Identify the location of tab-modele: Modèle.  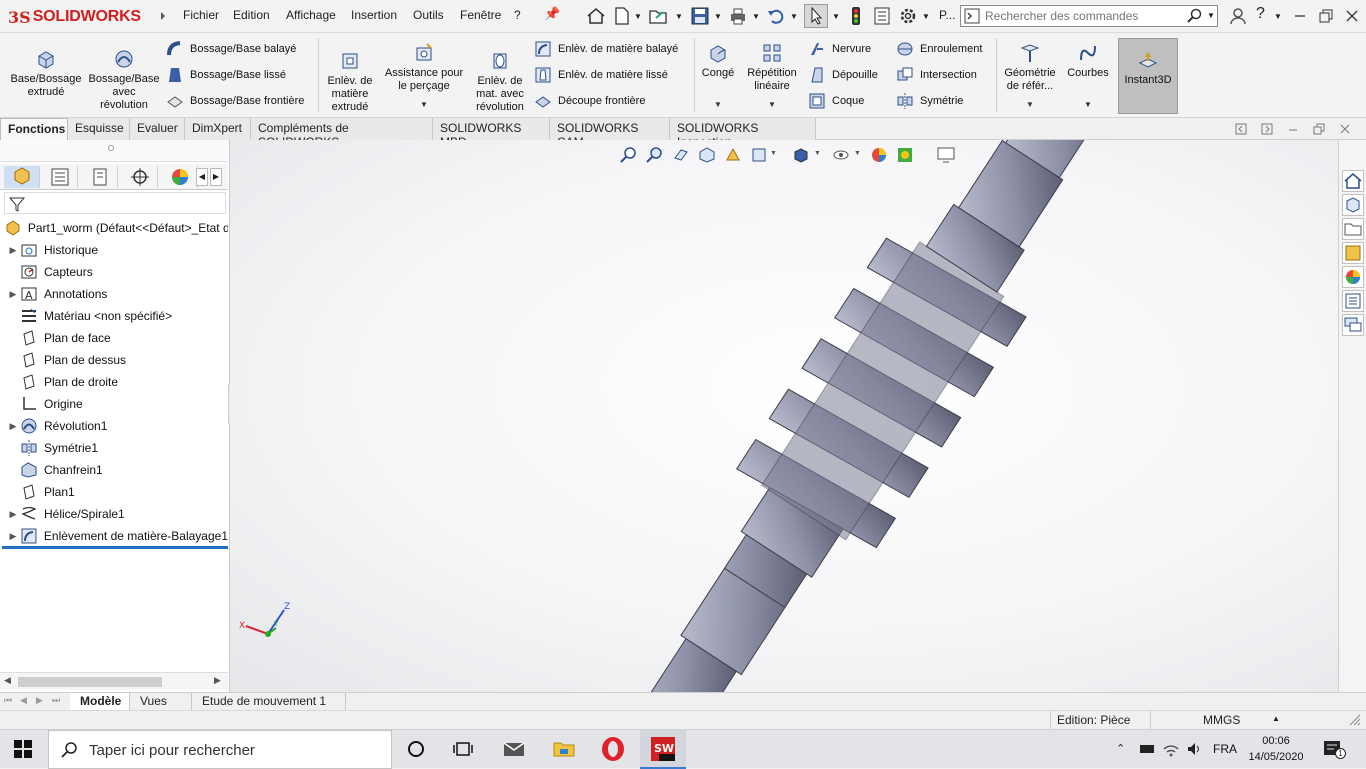
(100, 701).